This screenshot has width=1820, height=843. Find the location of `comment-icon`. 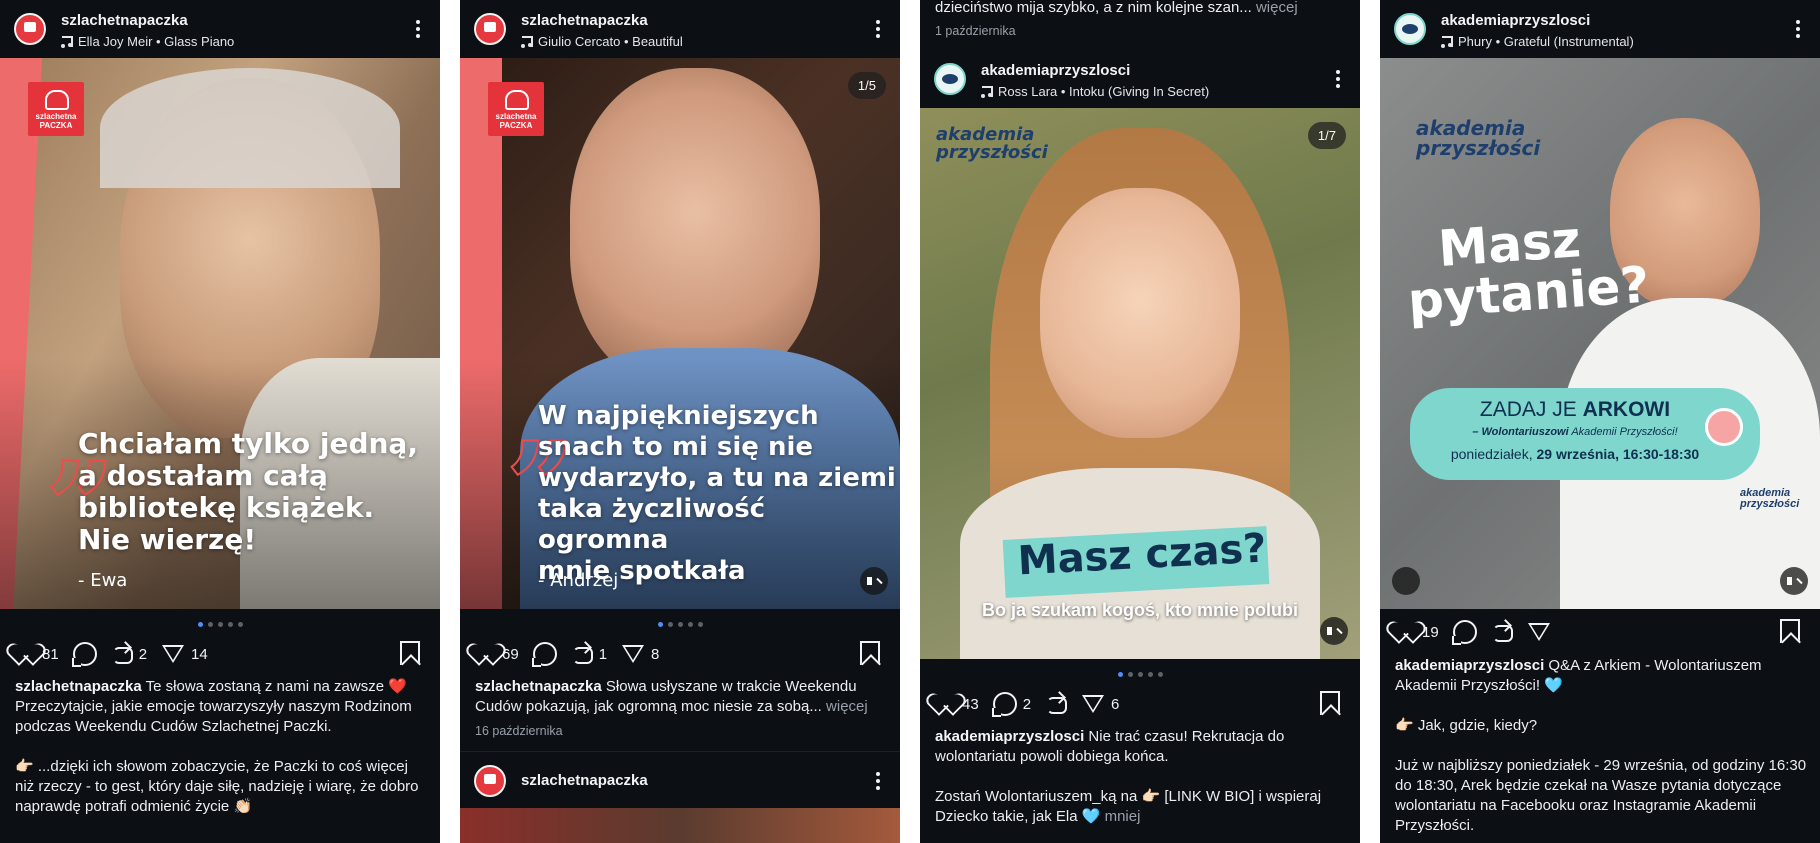

comment-icon is located at coordinates (84, 654).